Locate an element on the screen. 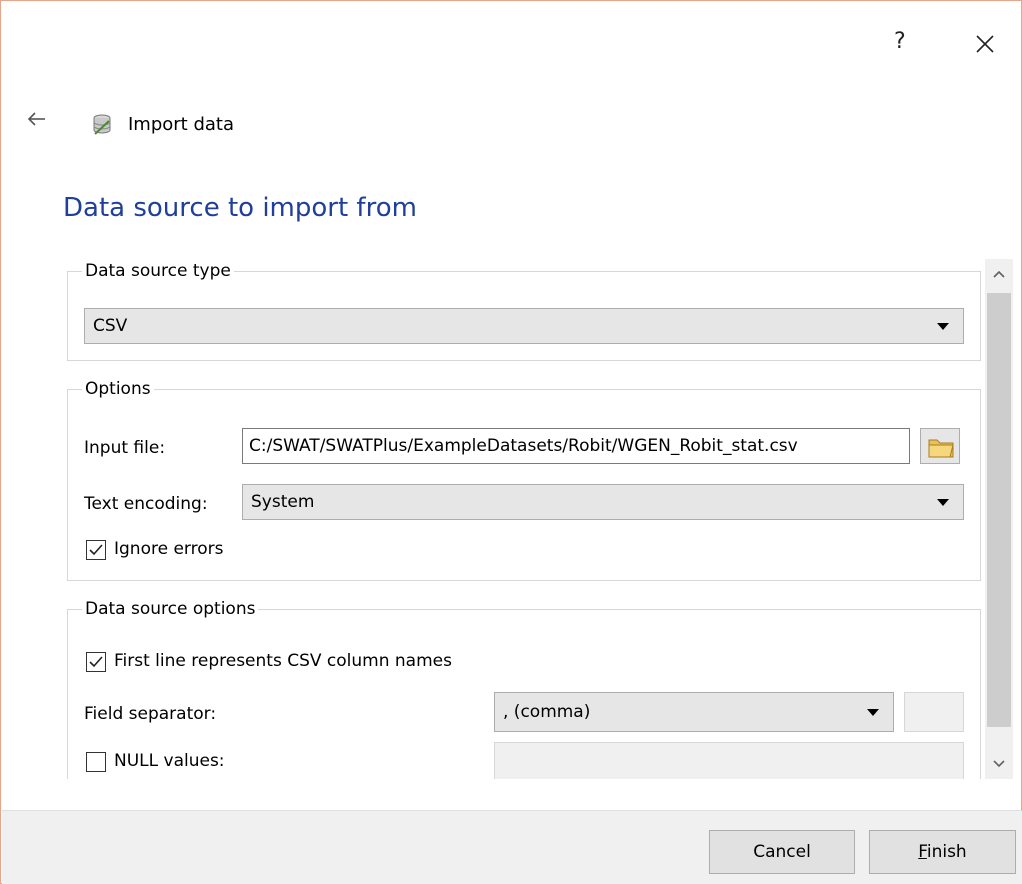 This screenshot has width=1022, height=884. scroll-up-button is located at coordinates (999, 274).